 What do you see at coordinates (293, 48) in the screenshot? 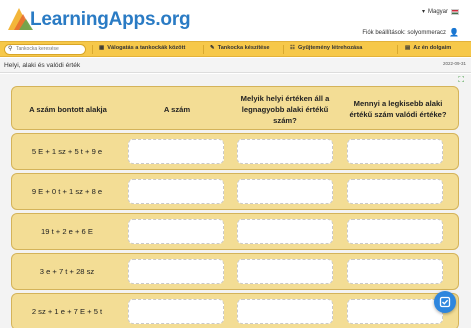
I see `collection-icon: ☷` at bounding box center [293, 48].